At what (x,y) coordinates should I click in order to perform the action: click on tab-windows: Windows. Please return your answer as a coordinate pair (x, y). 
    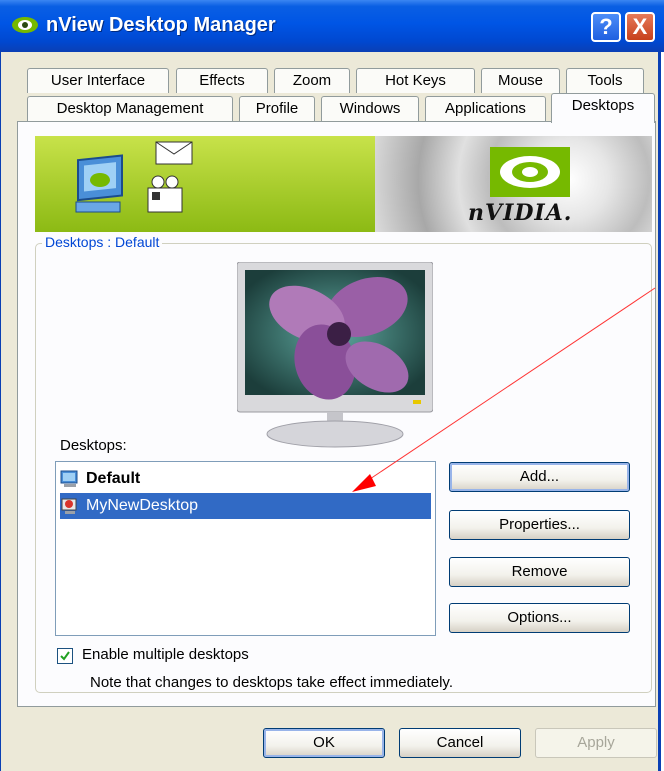
    Looking at the image, I should click on (370, 108).